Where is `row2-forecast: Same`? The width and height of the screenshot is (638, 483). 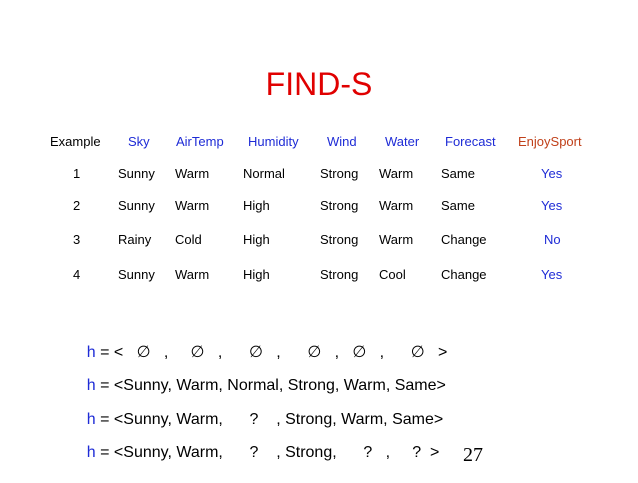
row2-forecast: Same is located at coordinates (458, 205).